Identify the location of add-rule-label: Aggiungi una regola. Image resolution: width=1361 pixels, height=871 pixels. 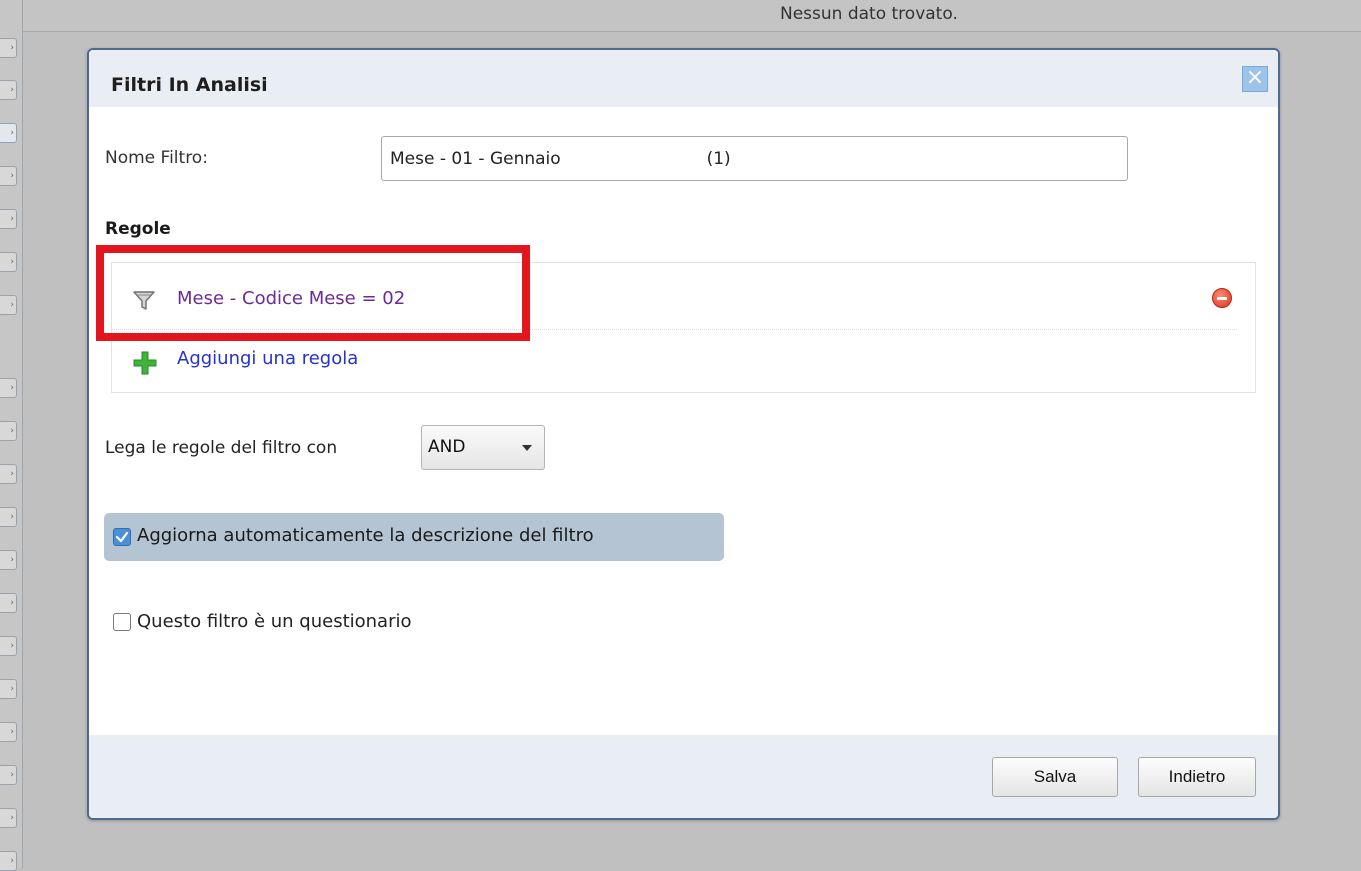
(267, 358).